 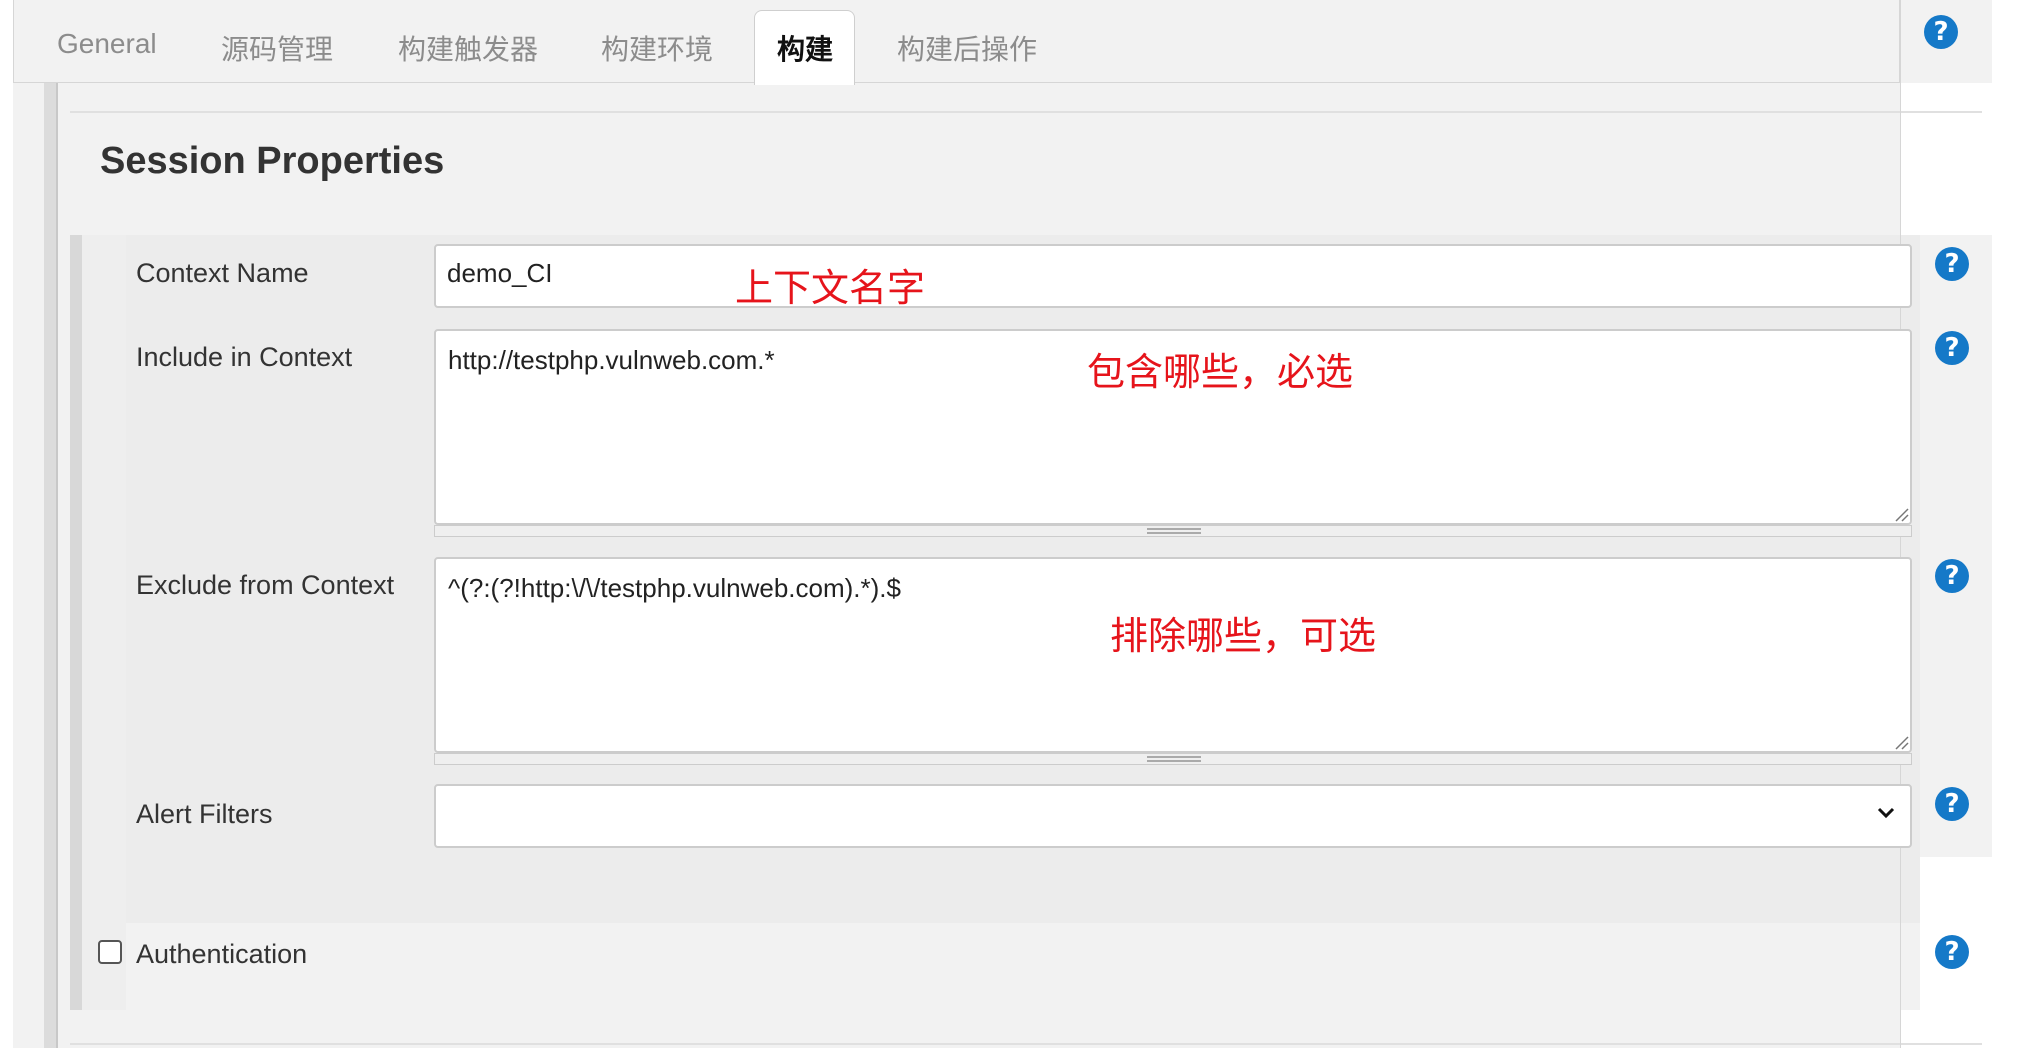 I want to click on context-name-annotation: 上下文名字, so click(x=830, y=289).